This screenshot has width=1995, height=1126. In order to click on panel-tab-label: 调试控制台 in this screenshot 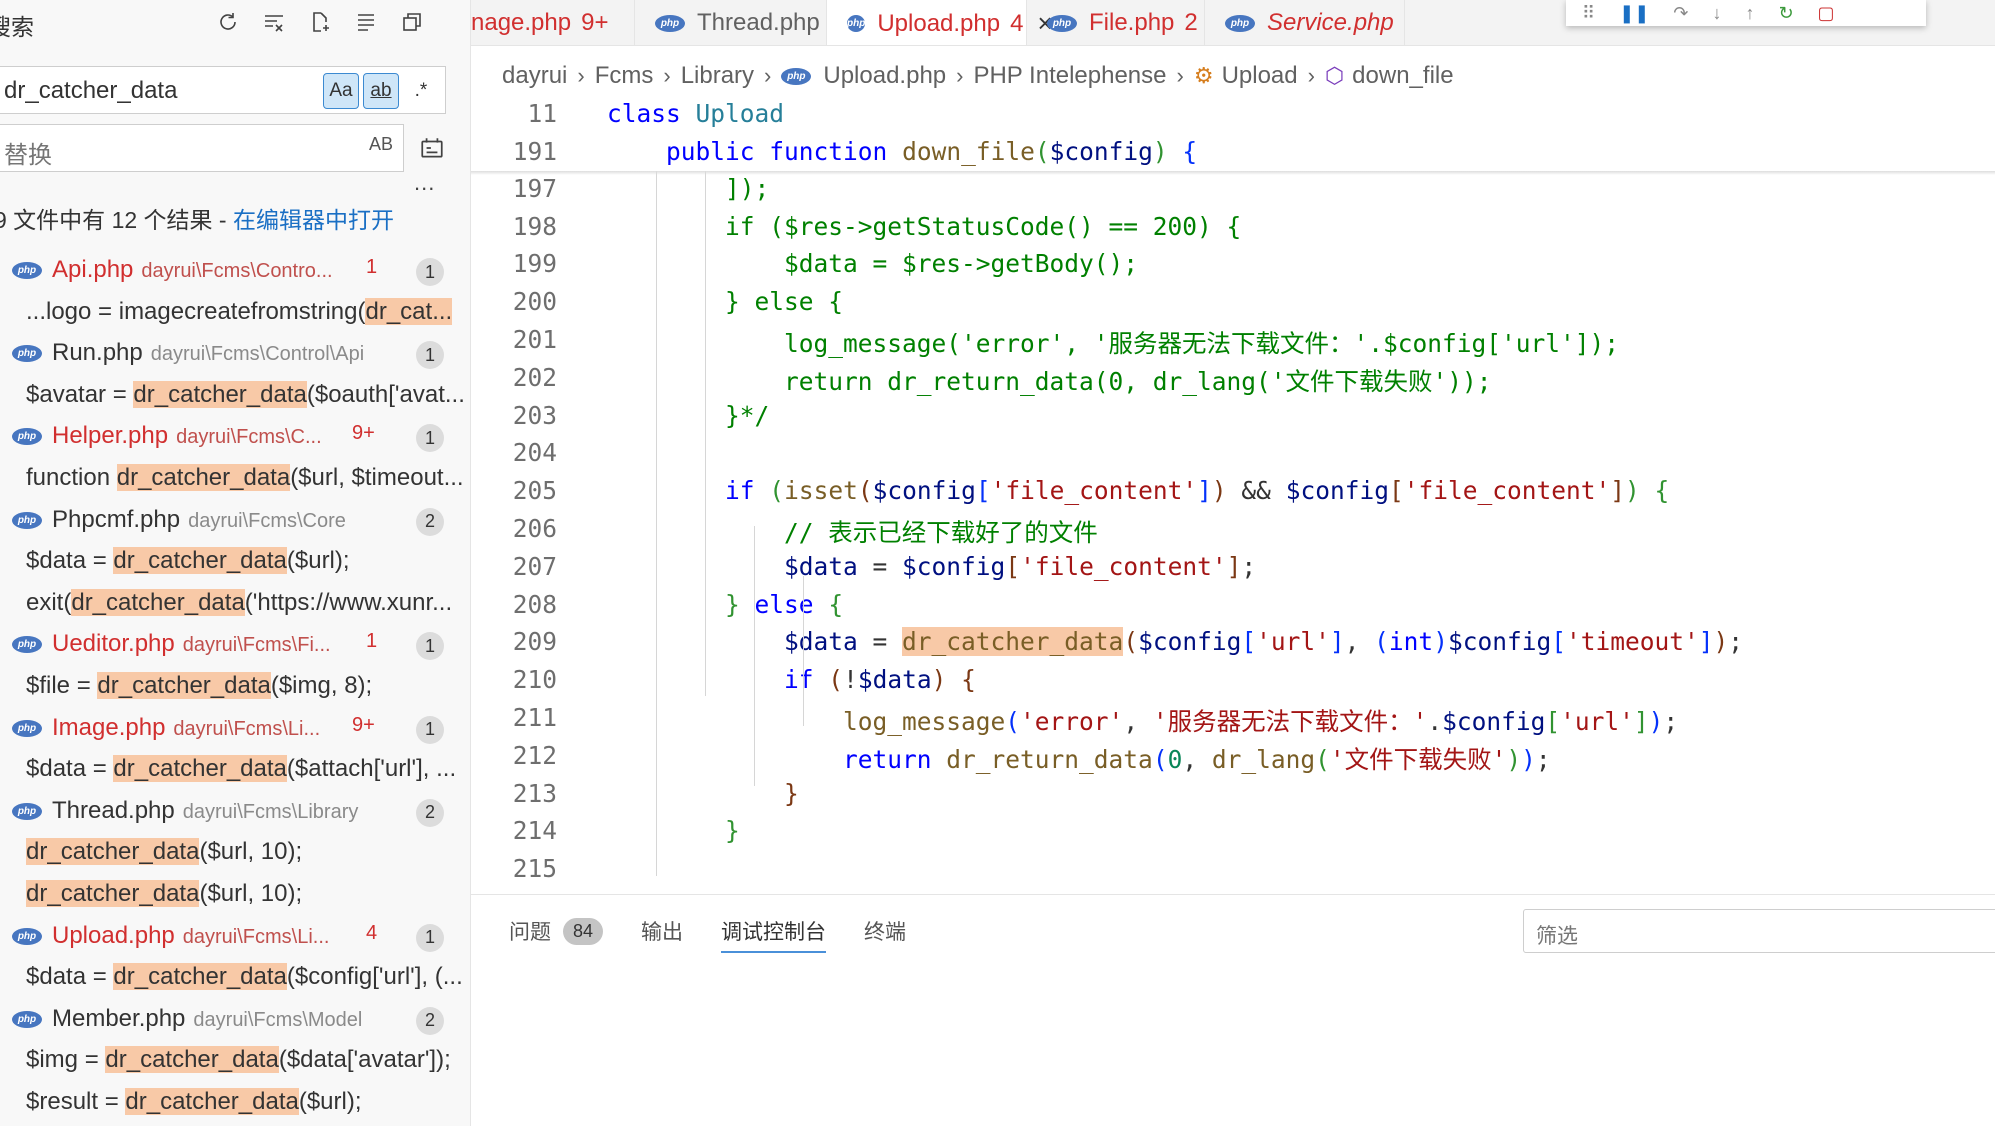, I will do `click(774, 932)`.